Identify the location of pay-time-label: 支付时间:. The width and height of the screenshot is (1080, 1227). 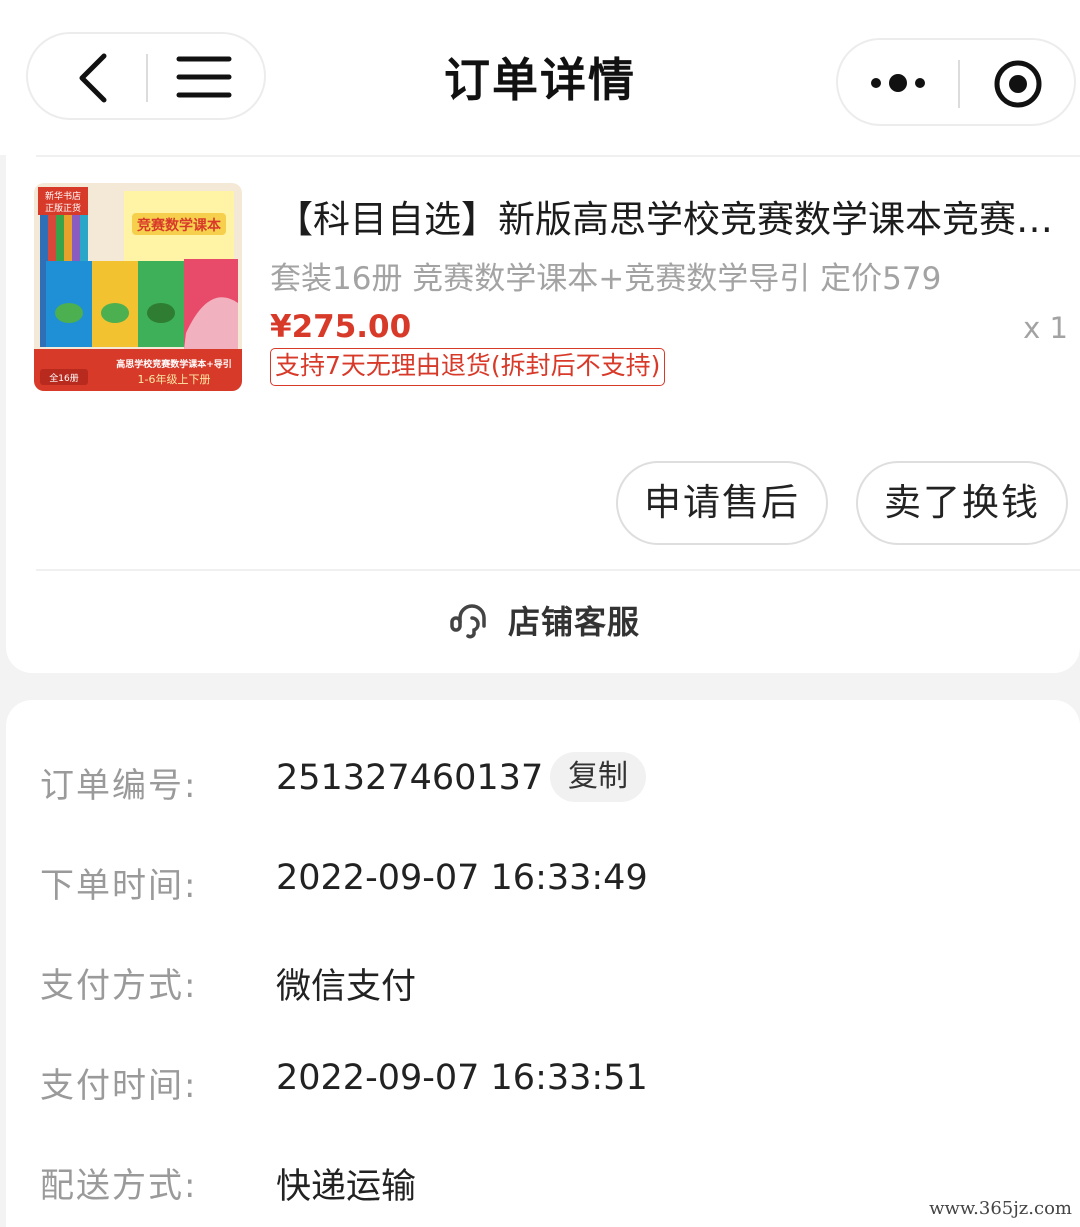
(119, 1086).